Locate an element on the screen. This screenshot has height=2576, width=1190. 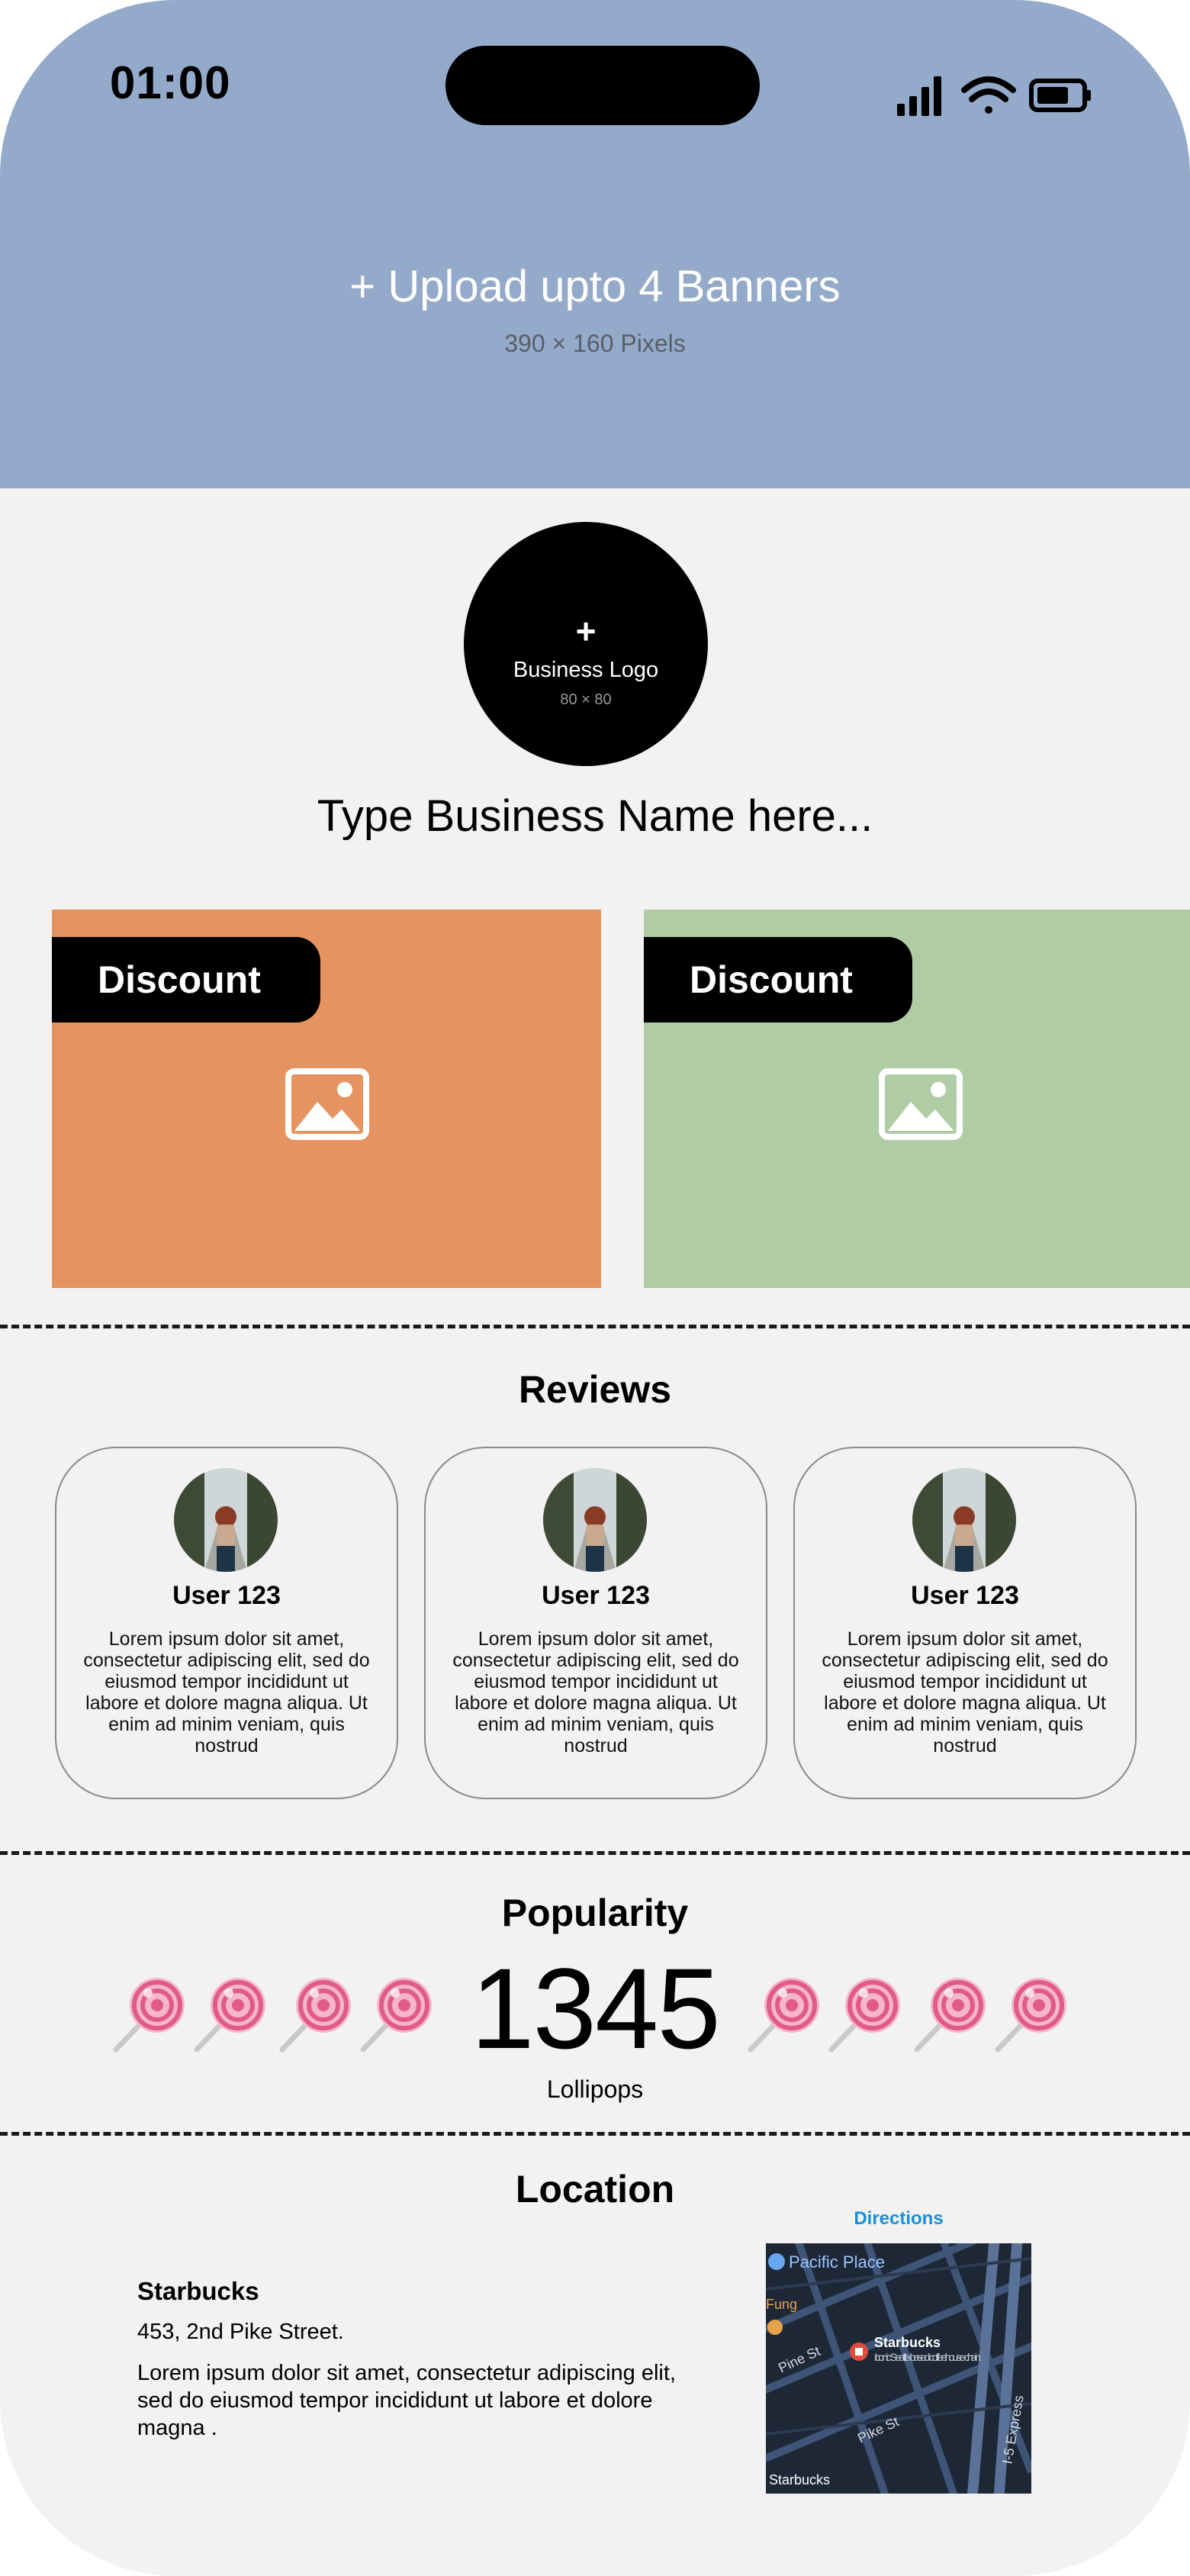
wifi-icon is located at coordinates (988, 95).